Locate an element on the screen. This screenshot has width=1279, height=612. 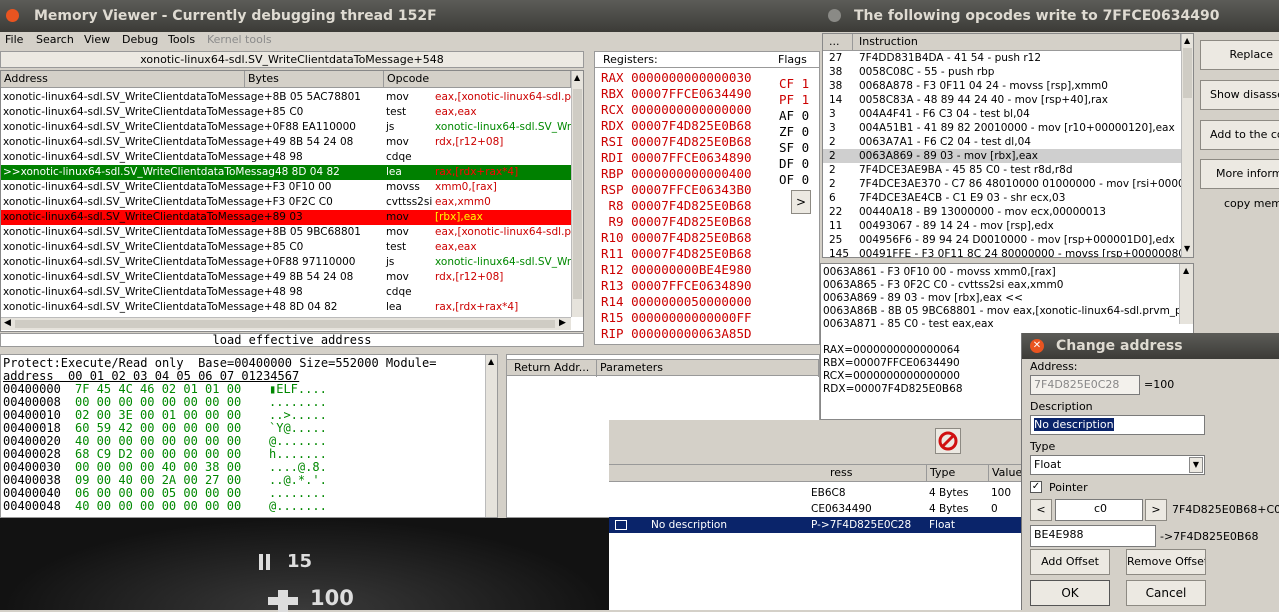
flag-value: DF 0 is located at coordinates (797, 164).